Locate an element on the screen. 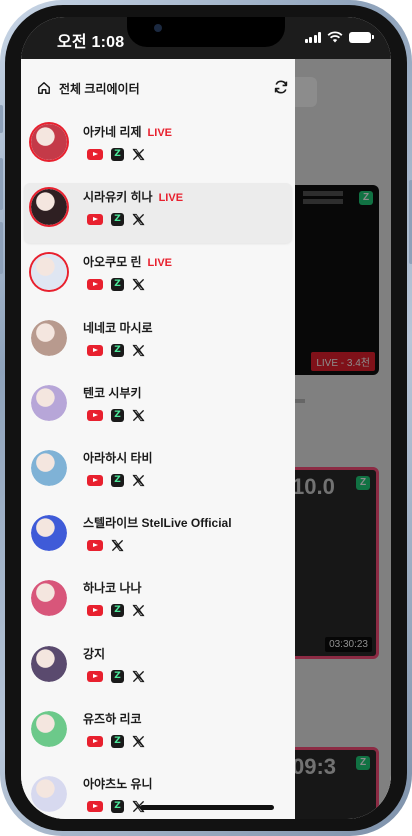 The width and height of the screenshot is (412, 836). refresh-icon is located at coordinates (281, 87).